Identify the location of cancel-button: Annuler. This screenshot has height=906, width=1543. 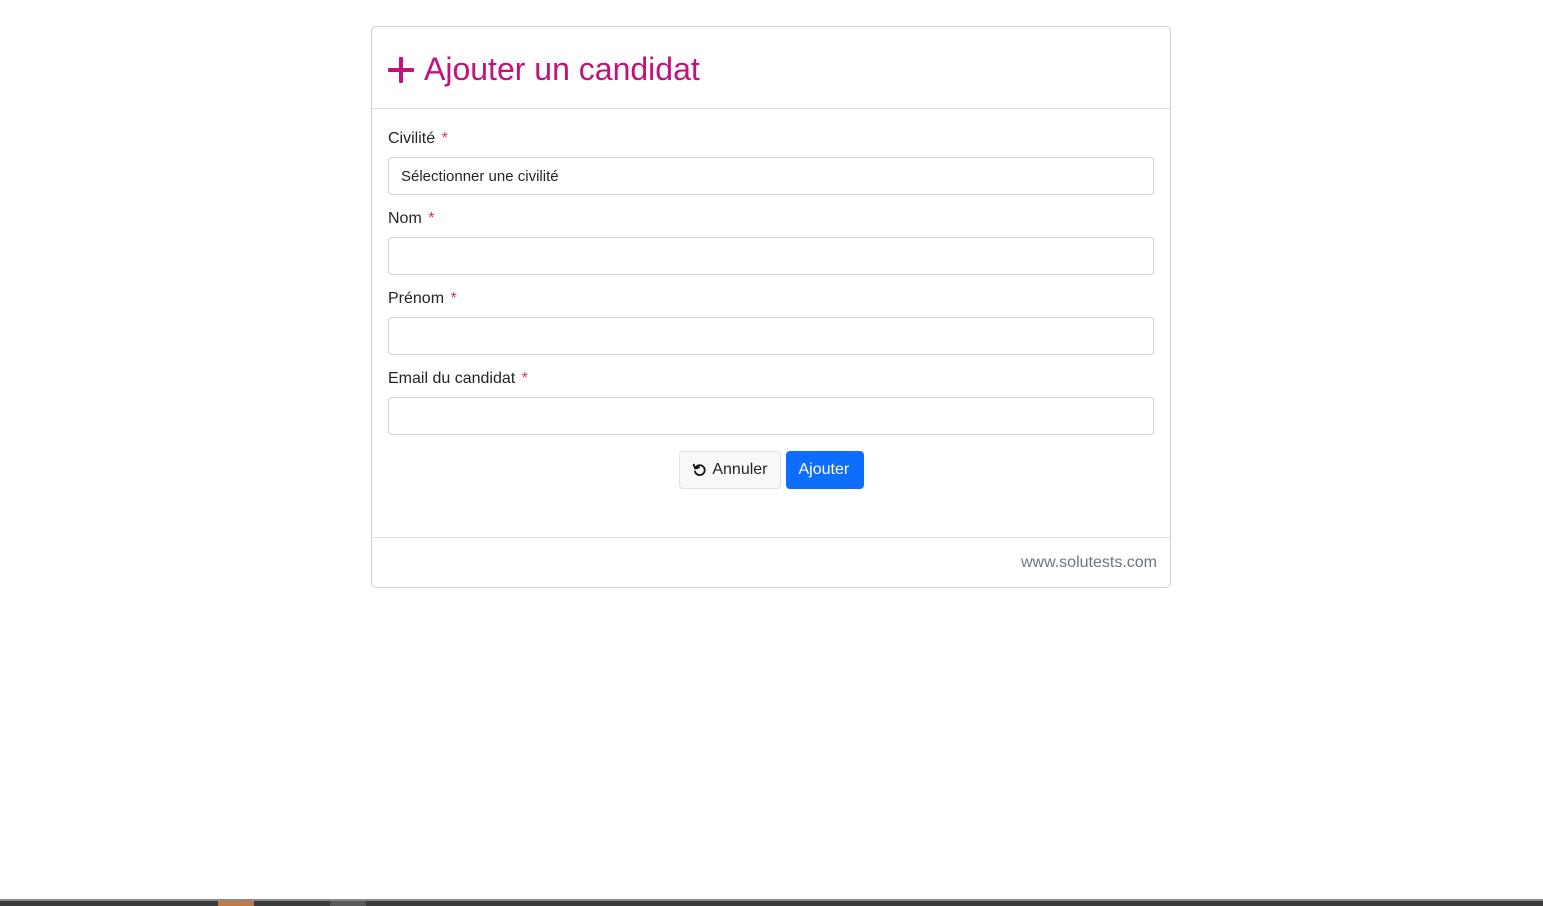
(729, 470).